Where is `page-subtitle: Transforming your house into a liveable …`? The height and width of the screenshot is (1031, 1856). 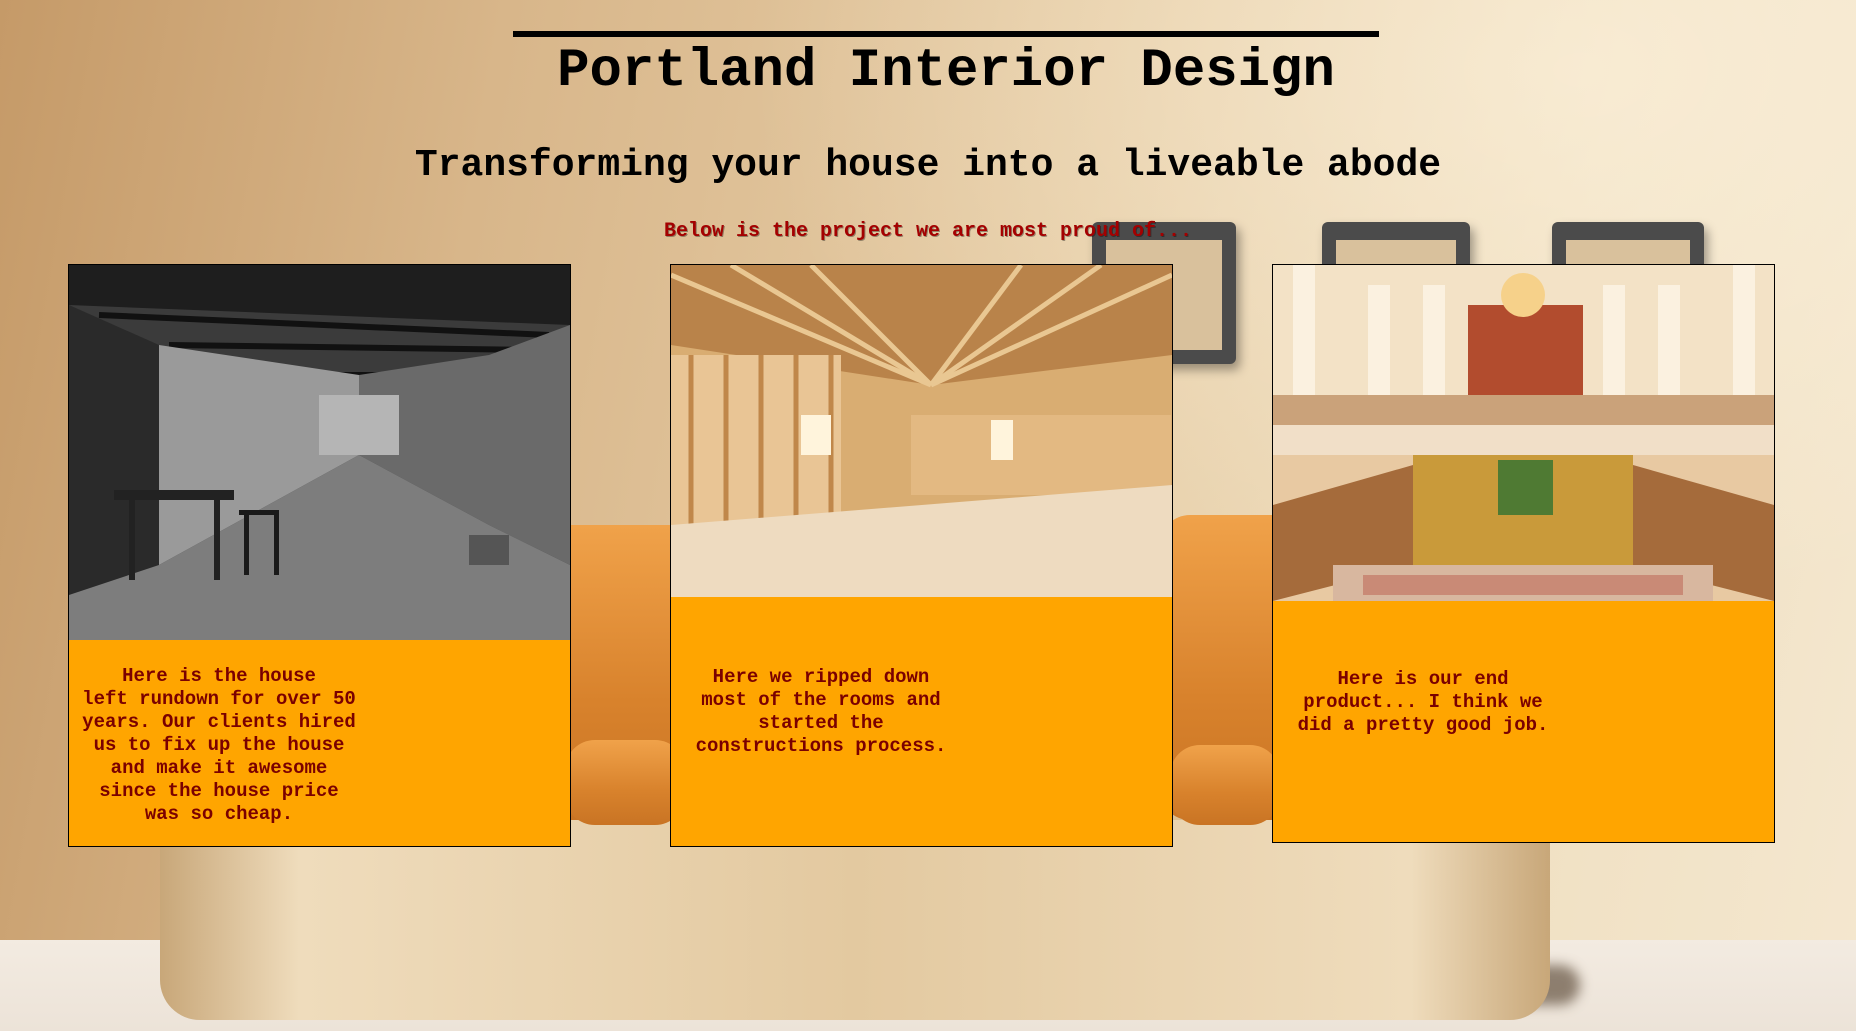 page-subtitle: Transforming your house into a liveable … is located at coordinates (928, 165).